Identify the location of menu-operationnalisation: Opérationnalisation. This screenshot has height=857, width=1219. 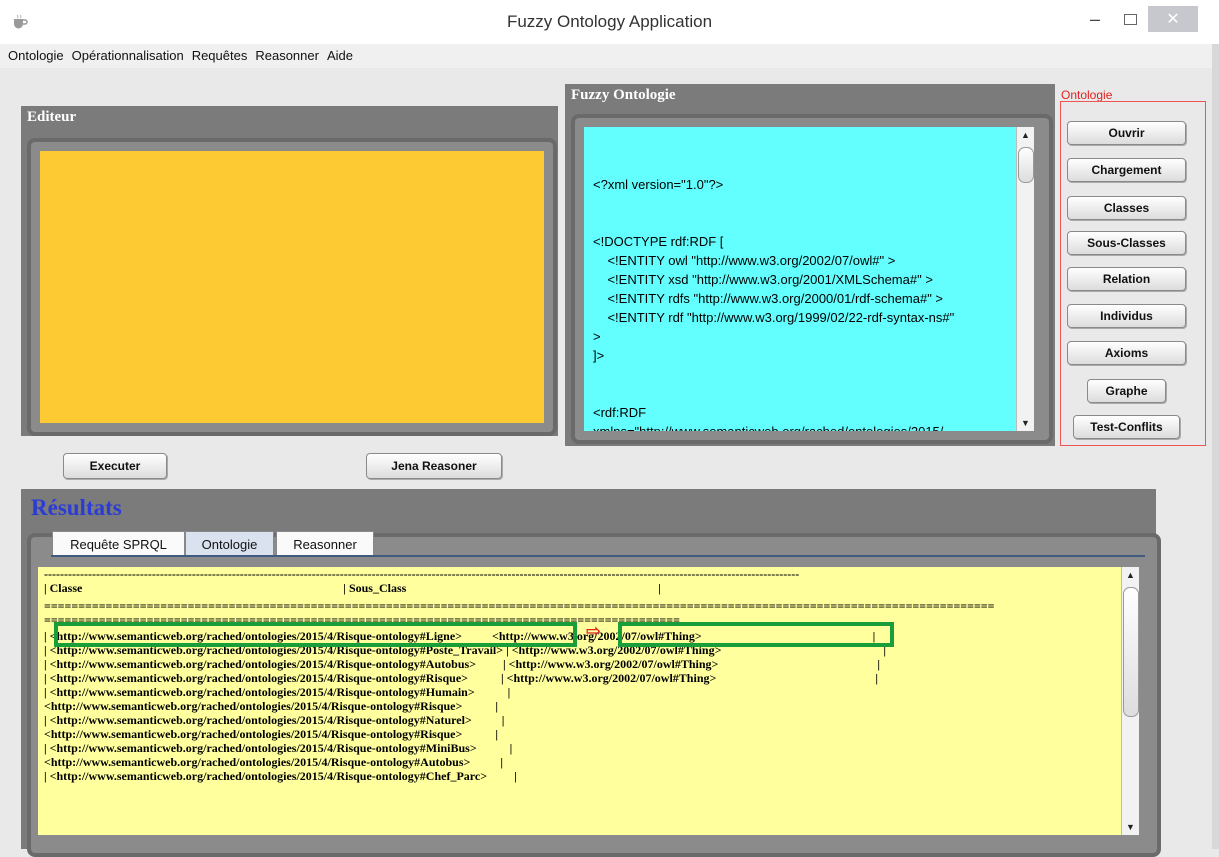
(128, 56).